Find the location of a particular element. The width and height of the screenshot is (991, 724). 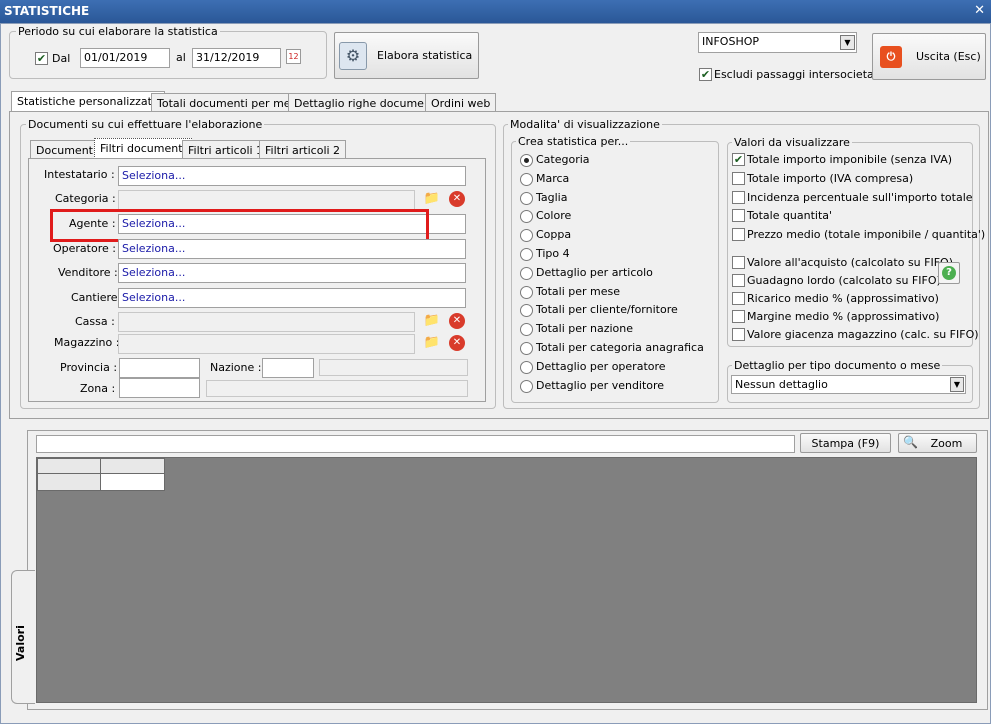

tab-valori: Valori is located at coordinates (23, 637).